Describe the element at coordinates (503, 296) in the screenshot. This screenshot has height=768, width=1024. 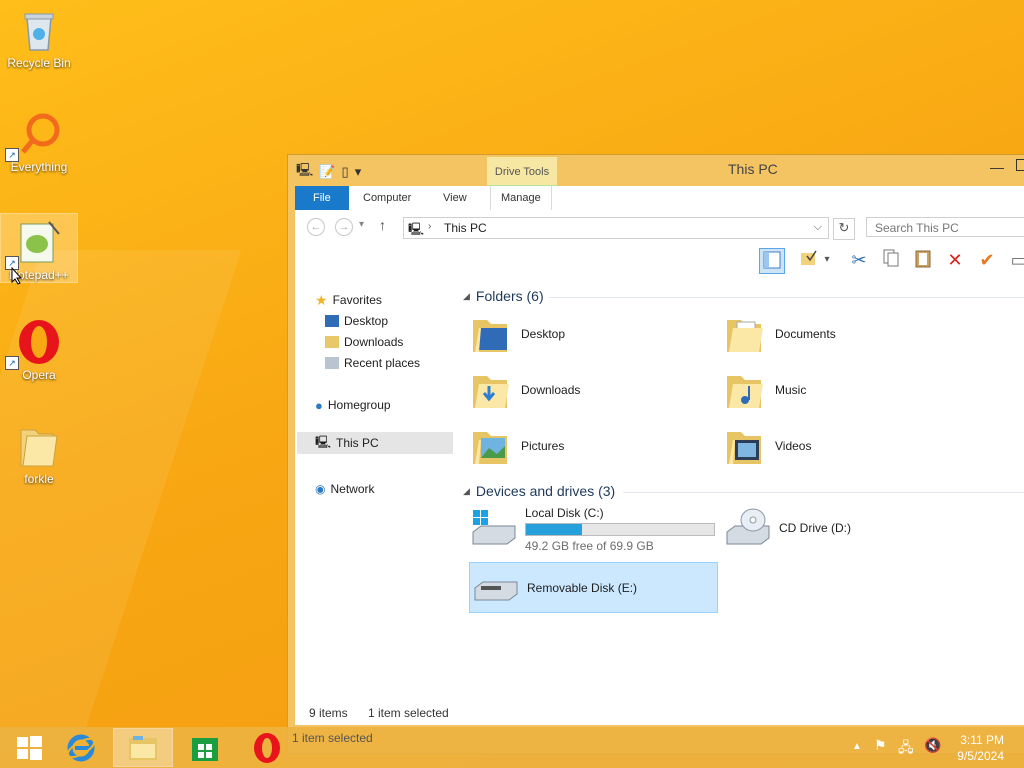
I see `folders-group-header: ◢ Folders (6)` at that location.